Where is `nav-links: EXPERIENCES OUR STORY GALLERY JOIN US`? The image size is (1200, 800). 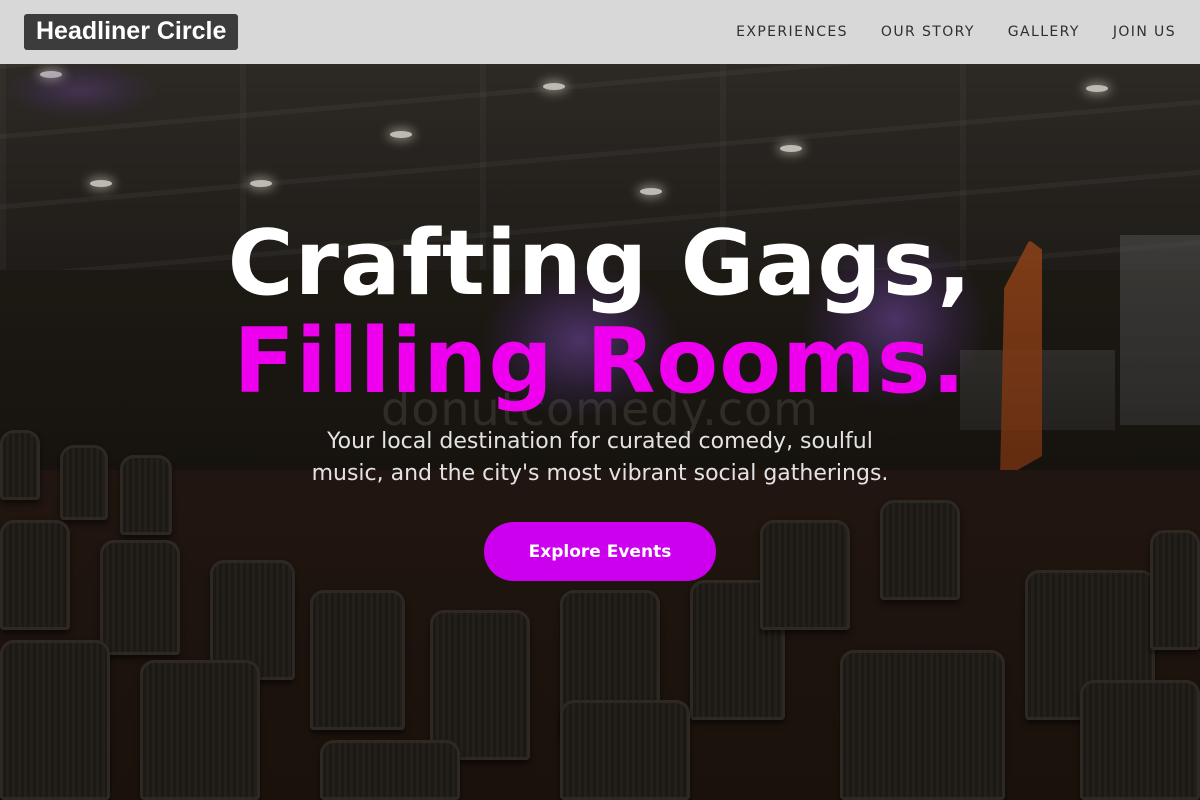 nav-links: EXPERIENCES OUR STORY GALLERY JOIN US is located at coordinates (956, 32).